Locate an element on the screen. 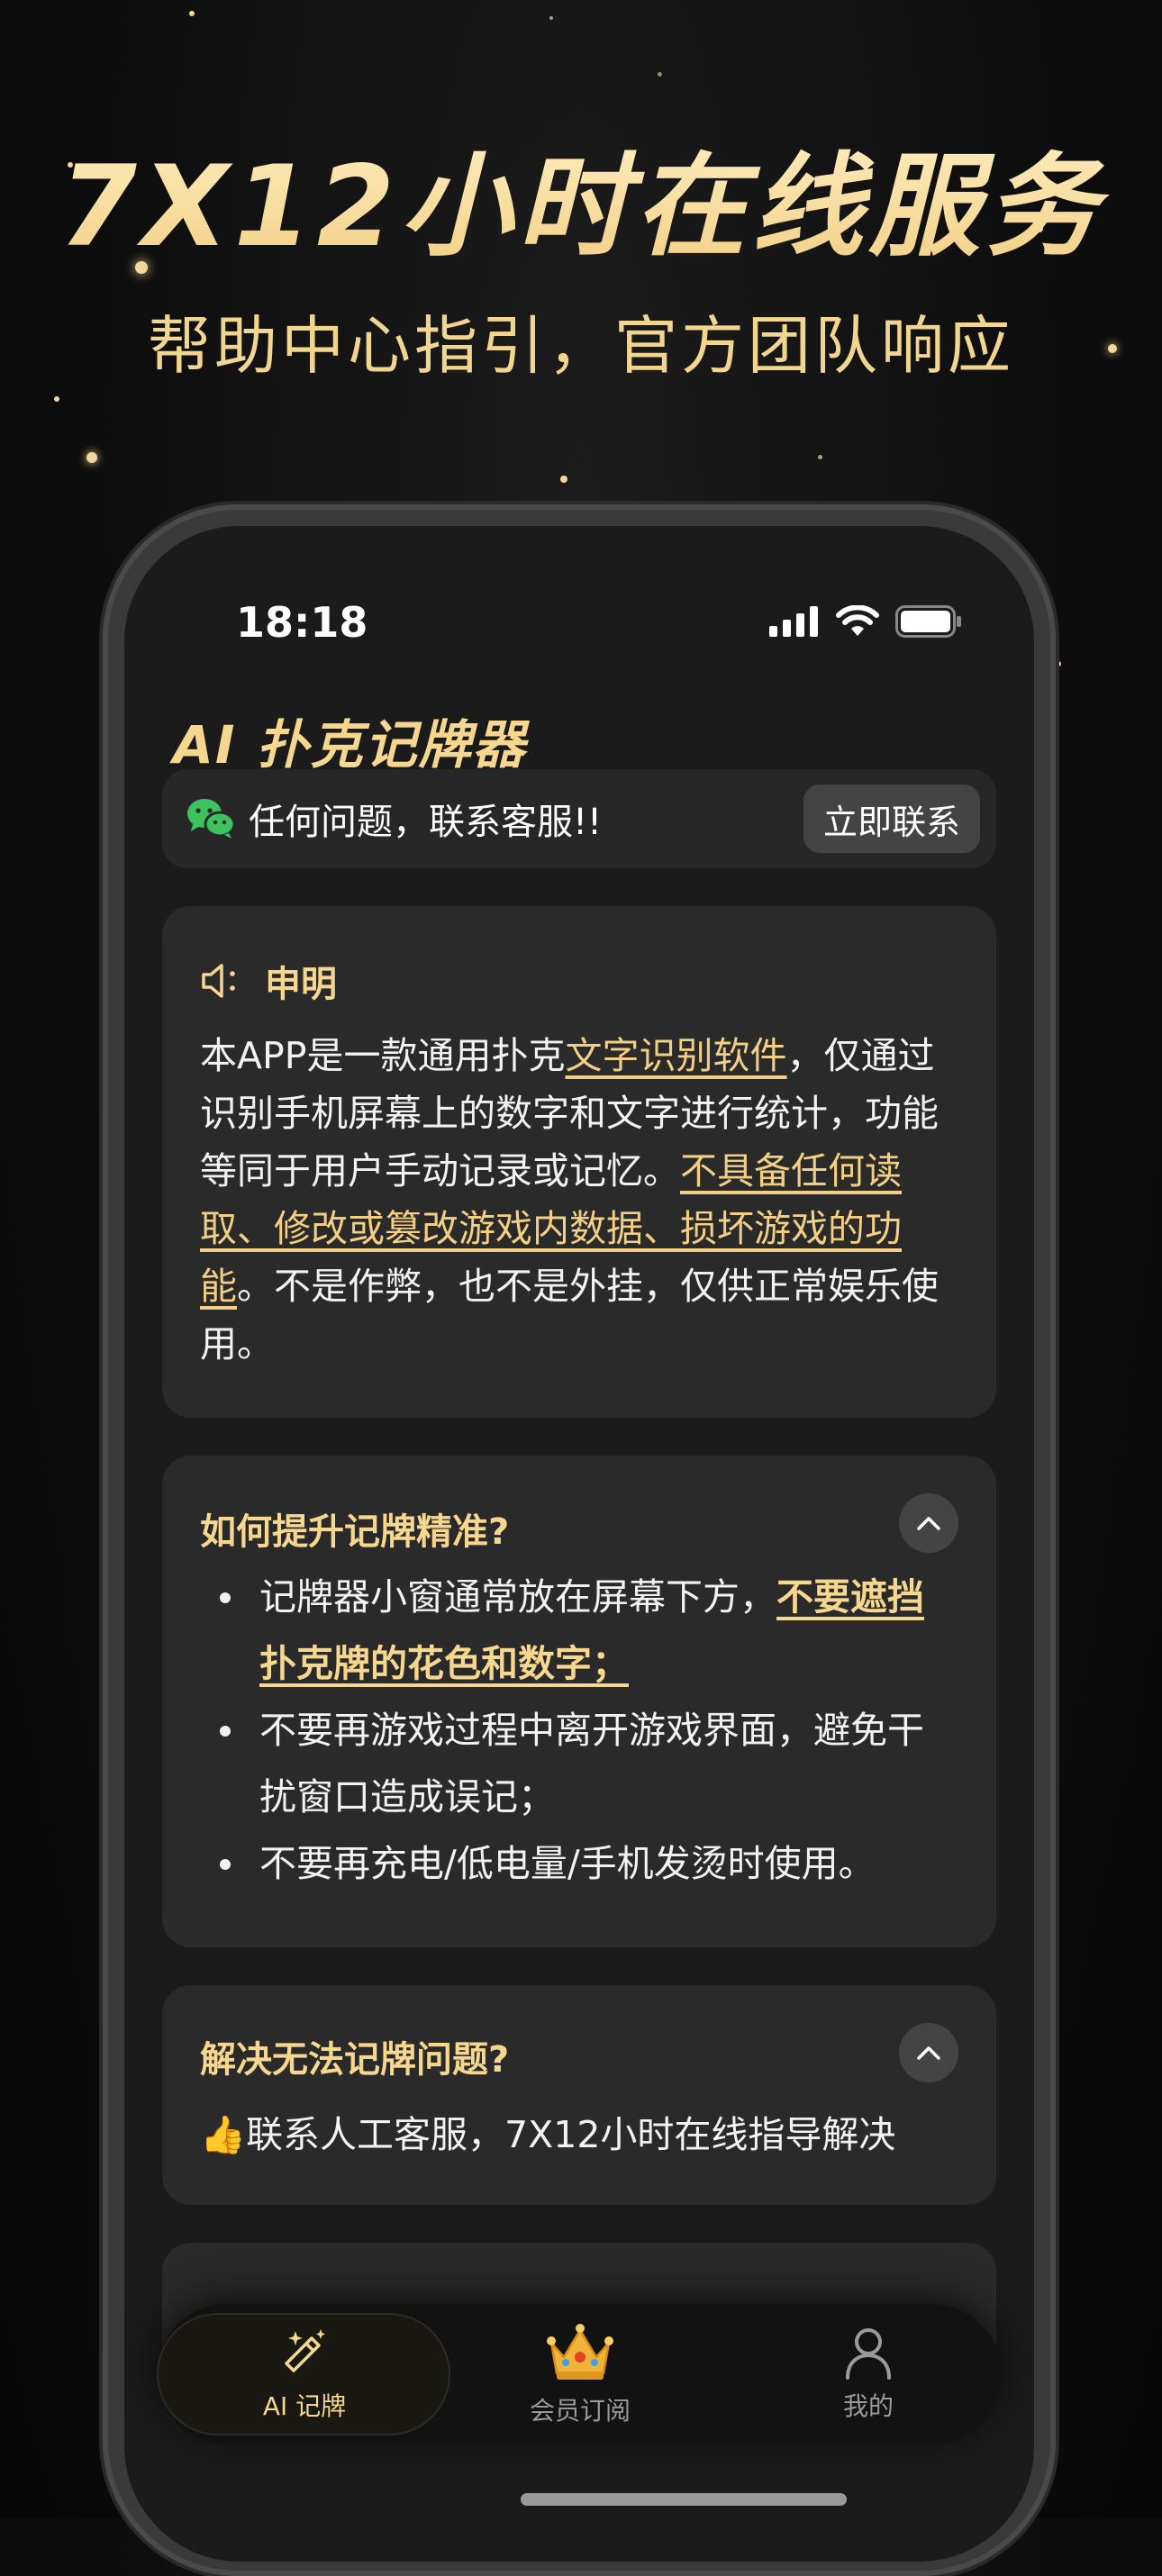  contact-bar: 任何问题，联系客服!! 立即联系 is located at coordinates (579, 818).